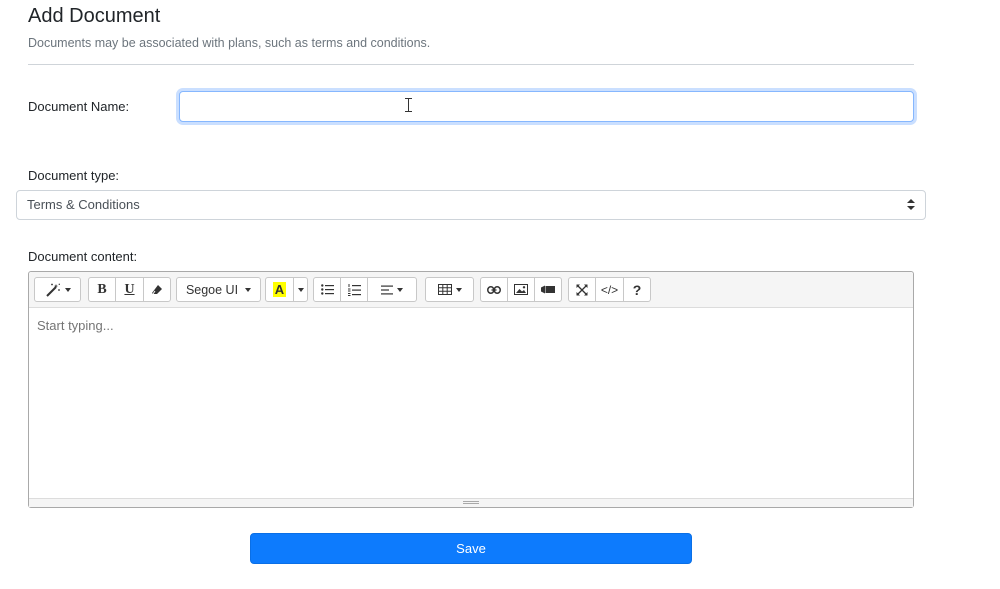 This screenshot has height=589, width=1000. I want to click on unordered-list-icon, so click(327, 289).